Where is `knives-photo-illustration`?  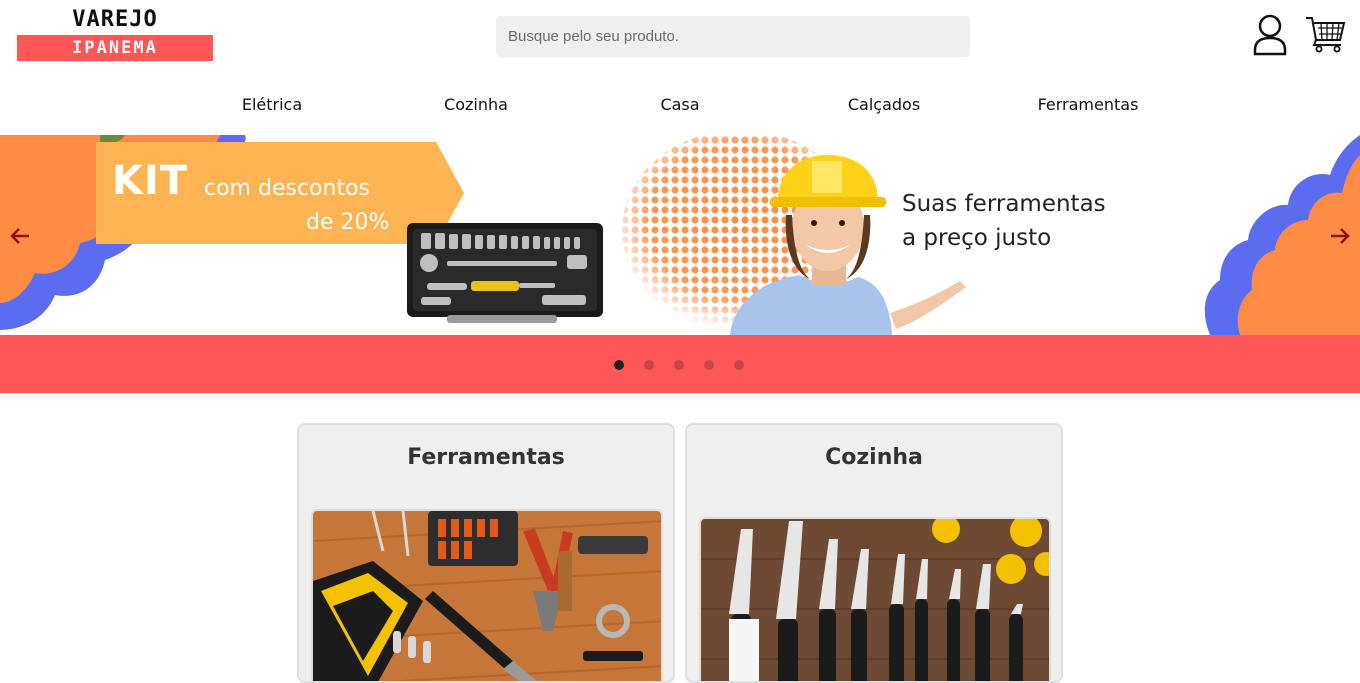 knives-photo-illustration is located at coordinates (875, 600).